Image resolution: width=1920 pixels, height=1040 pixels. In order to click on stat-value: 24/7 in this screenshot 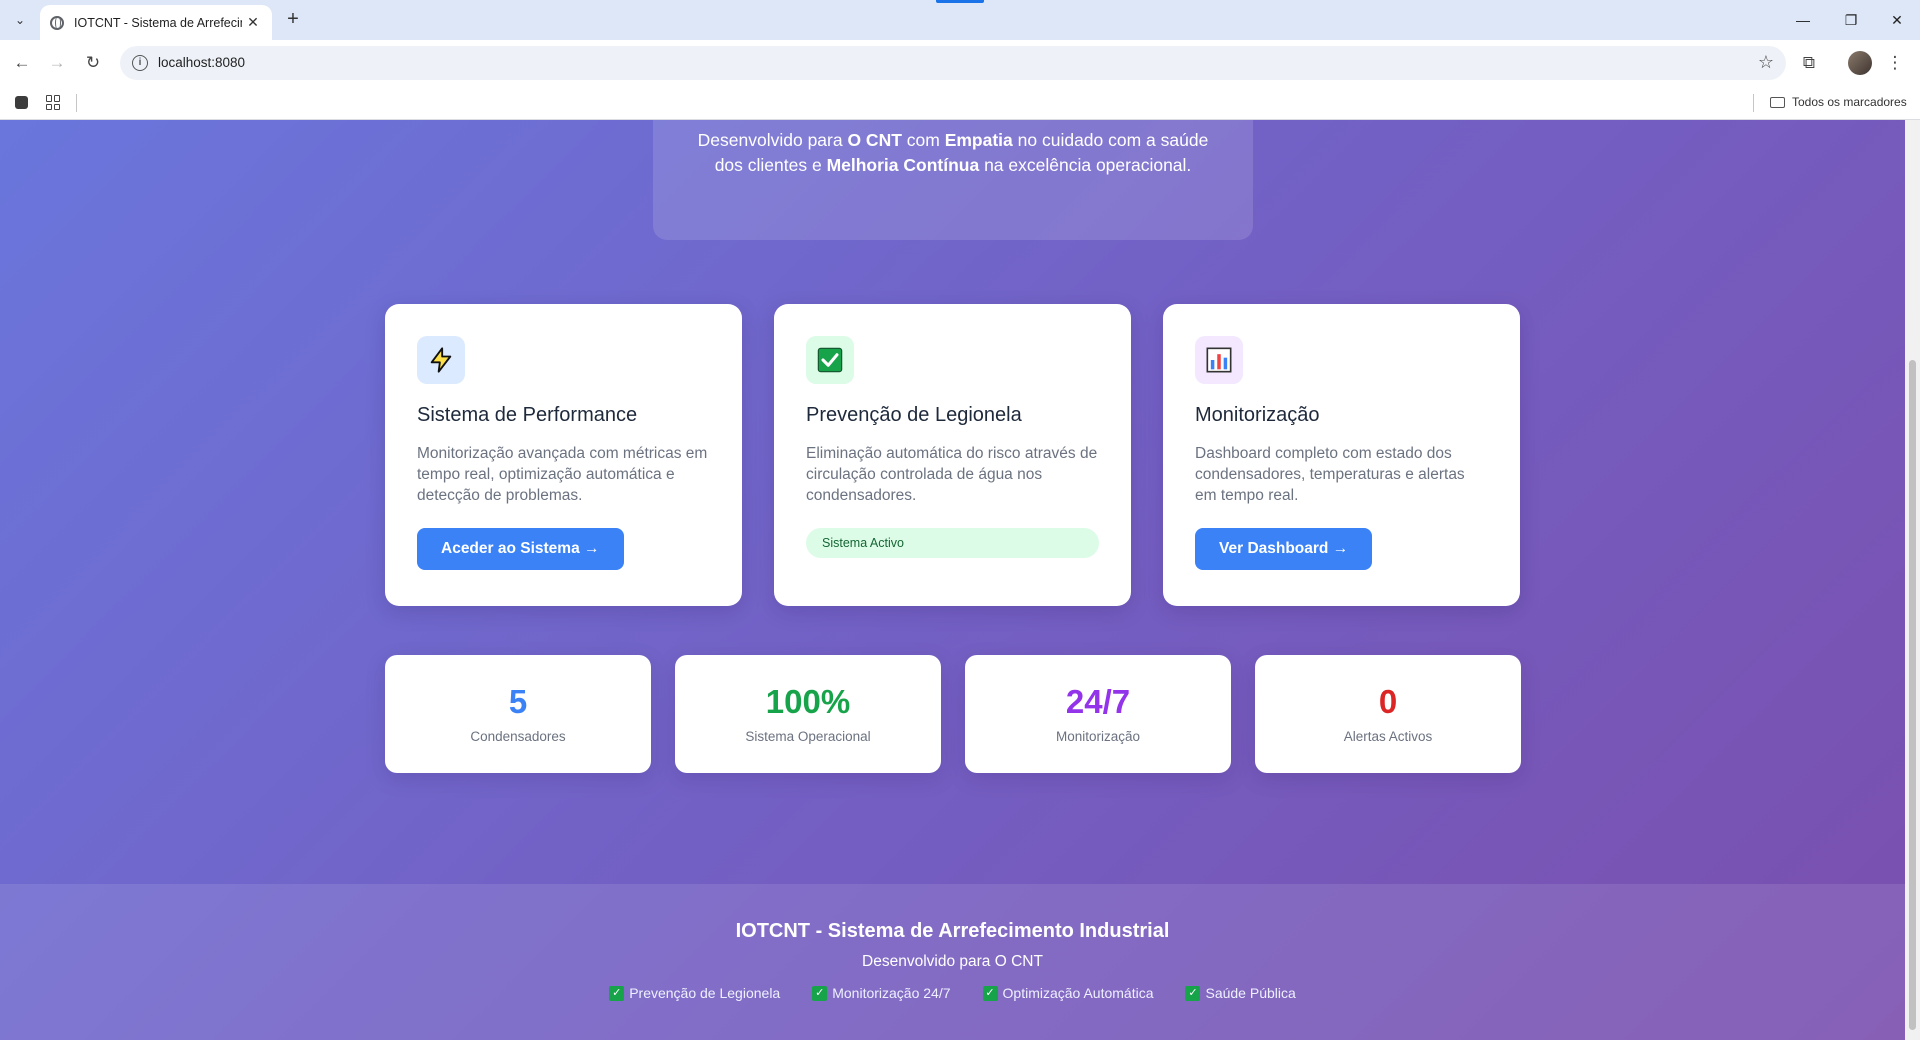, I will do `click(1098, 701)`.